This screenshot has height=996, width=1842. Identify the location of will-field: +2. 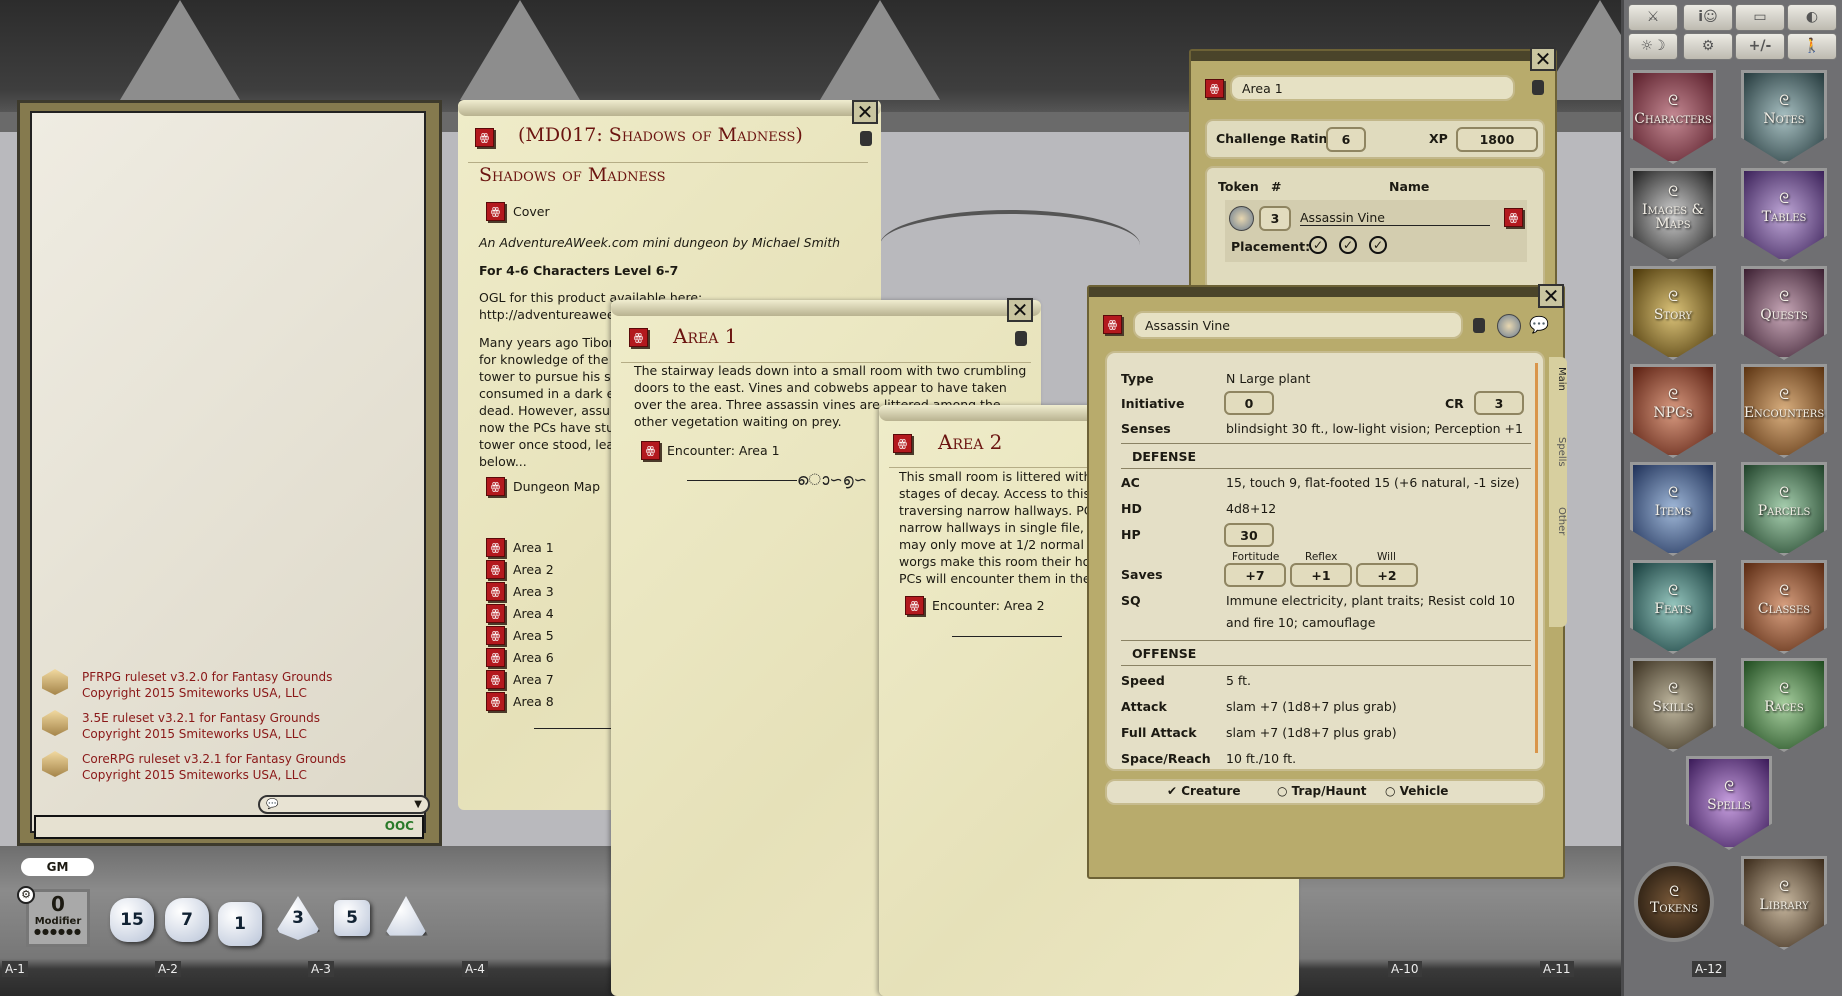
(1387, 575).